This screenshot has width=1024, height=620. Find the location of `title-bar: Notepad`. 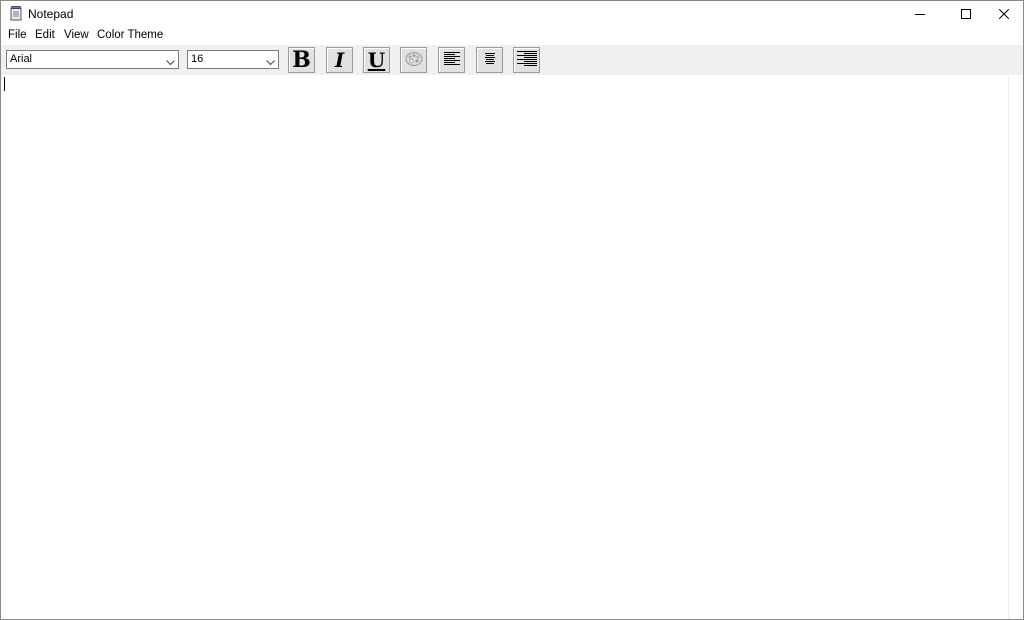

title-bar: Notepad is located at coordinates (512, 14).